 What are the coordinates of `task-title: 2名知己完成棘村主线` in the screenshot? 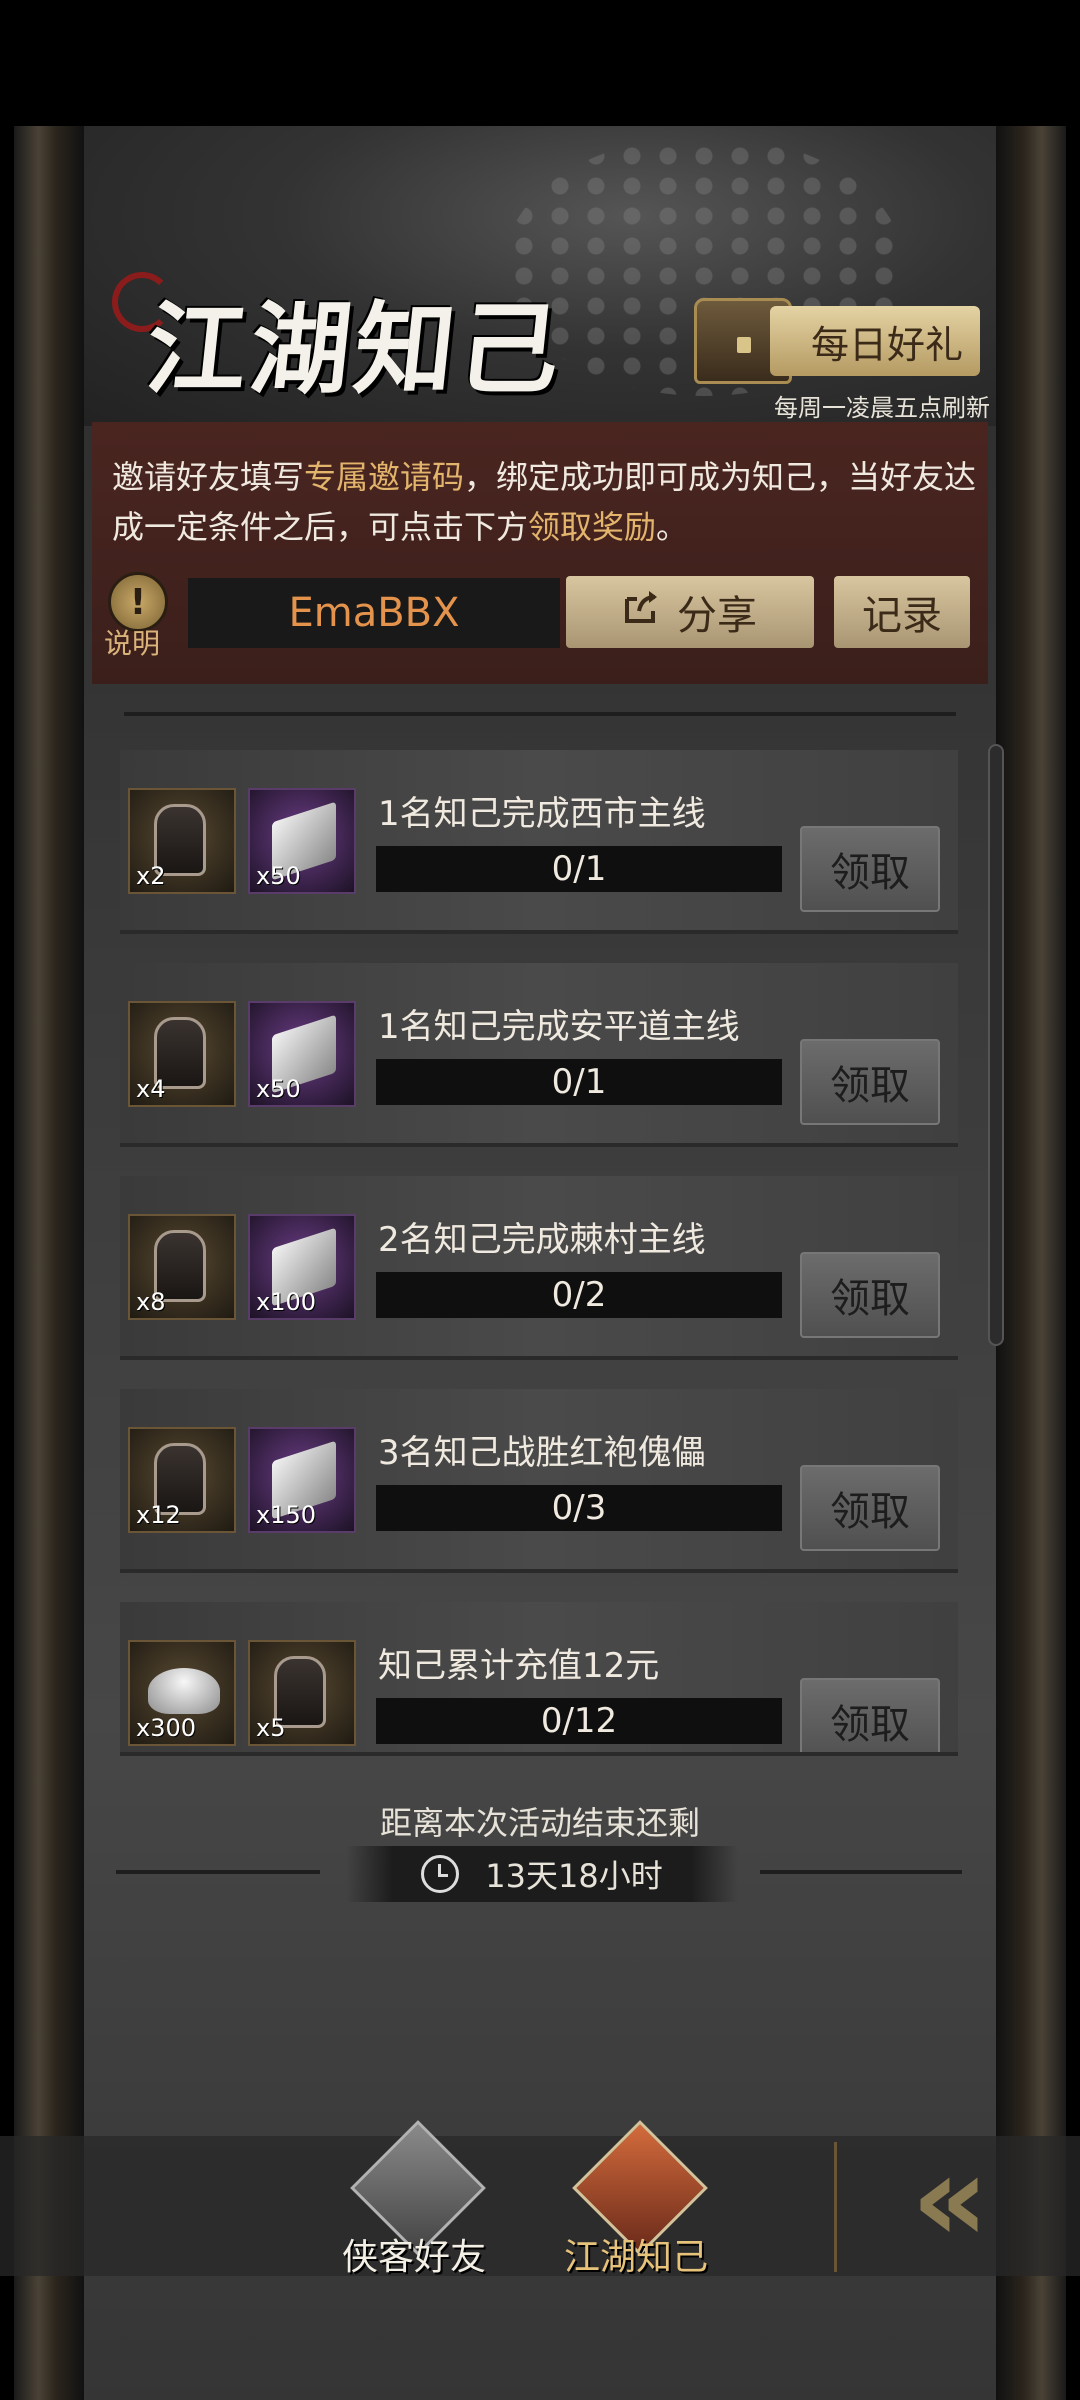 It's located at (542, 1240).